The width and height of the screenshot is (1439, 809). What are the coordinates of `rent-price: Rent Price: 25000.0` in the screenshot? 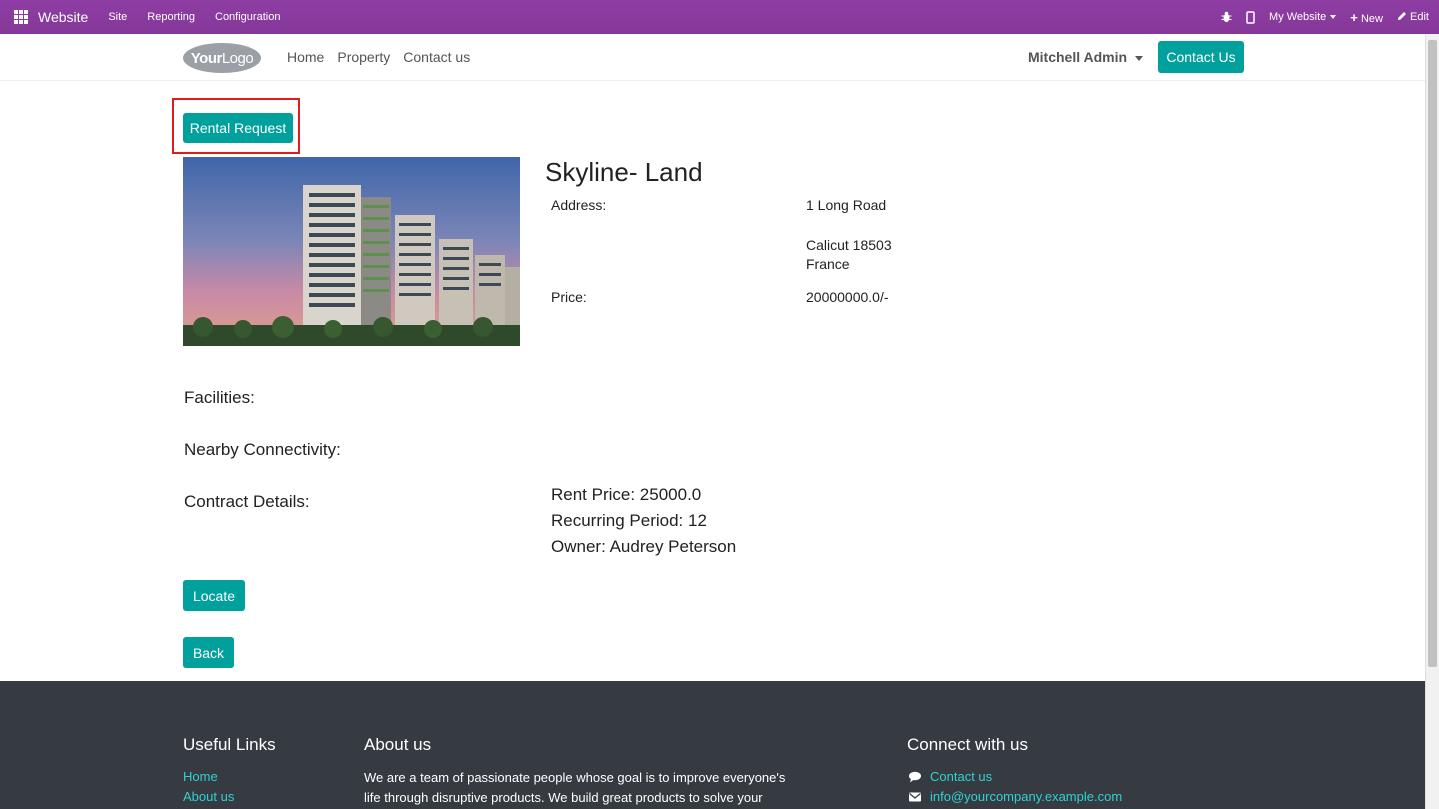 It's located at (626, 494).